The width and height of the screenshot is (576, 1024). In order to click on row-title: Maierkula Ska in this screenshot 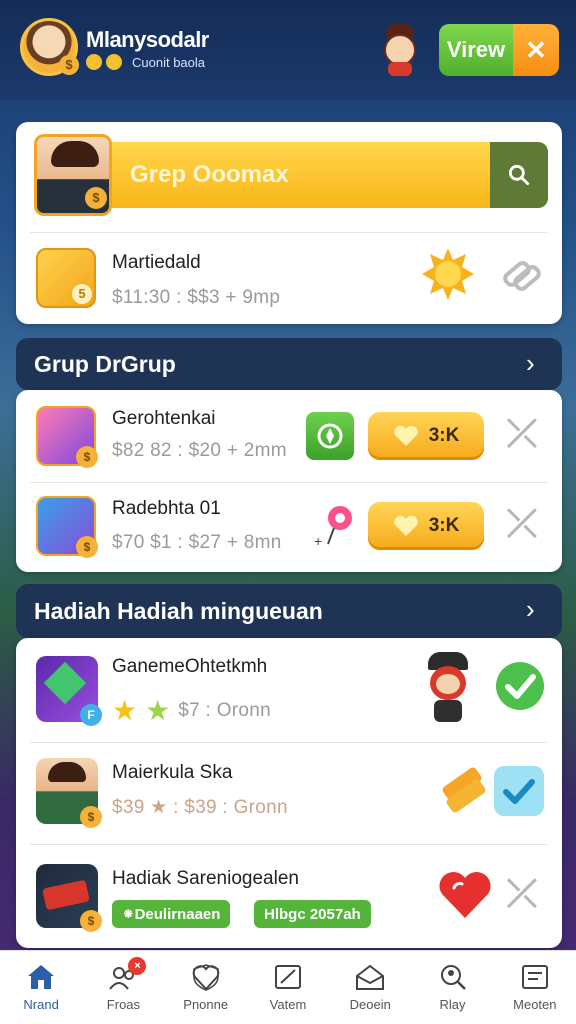, I will do `click(172, 772)`.